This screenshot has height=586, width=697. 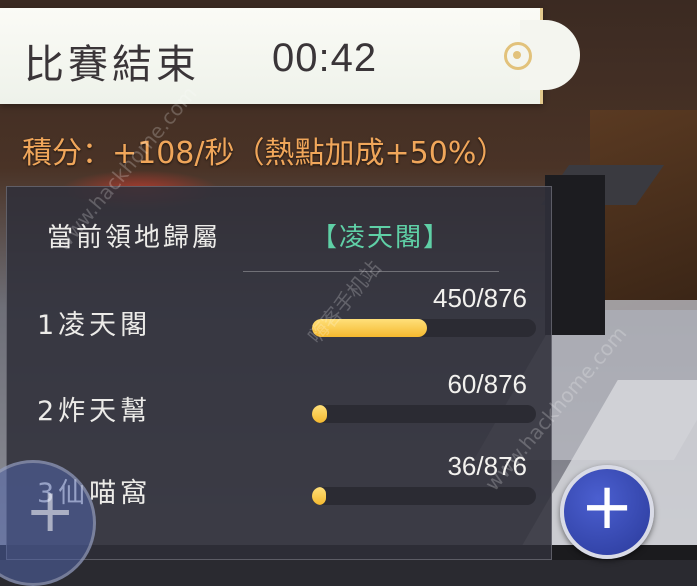 What do you see at coordinates (280, 409) in the screenshot?
I see `guild-rank-row: 2炸天幫 60/876` at bounding box center [280, 409].